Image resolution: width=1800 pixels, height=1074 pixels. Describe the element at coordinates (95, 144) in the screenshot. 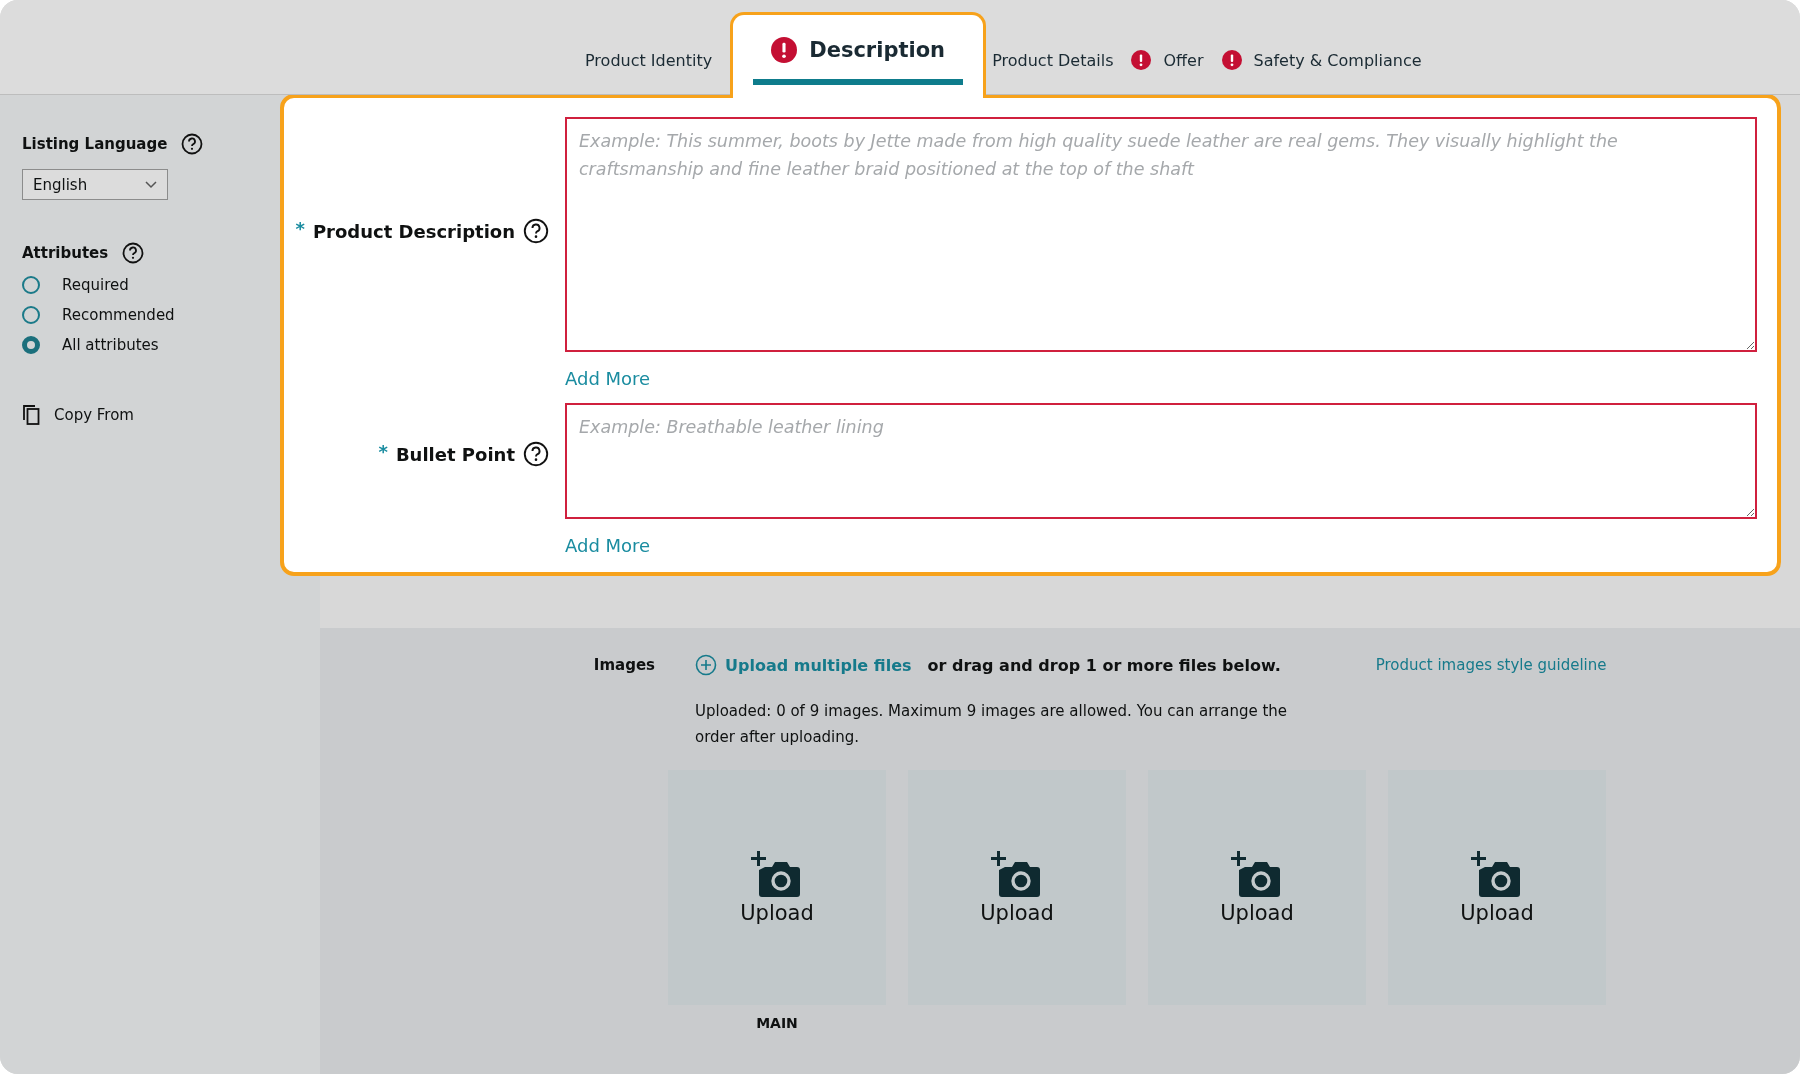

I see `listing-language-label: Listing Language` at that location.